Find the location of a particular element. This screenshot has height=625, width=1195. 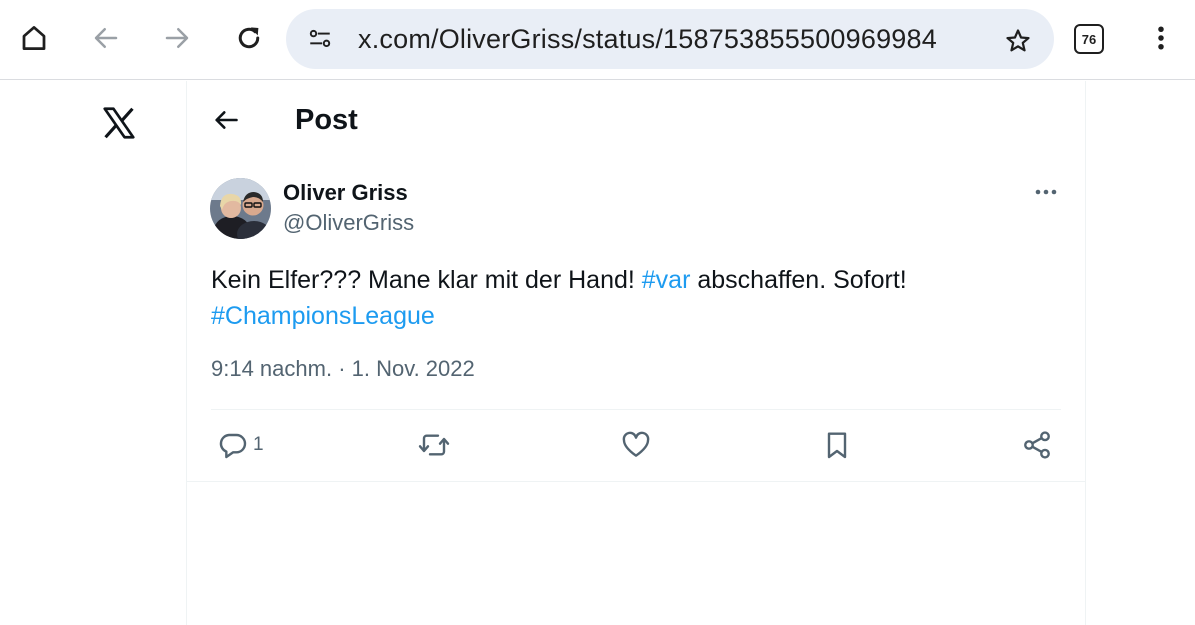

tab-count: 76 is located at coordinates (1089, 39).